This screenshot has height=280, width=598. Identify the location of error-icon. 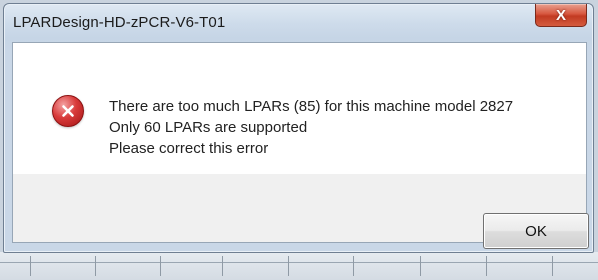
(68, 111).